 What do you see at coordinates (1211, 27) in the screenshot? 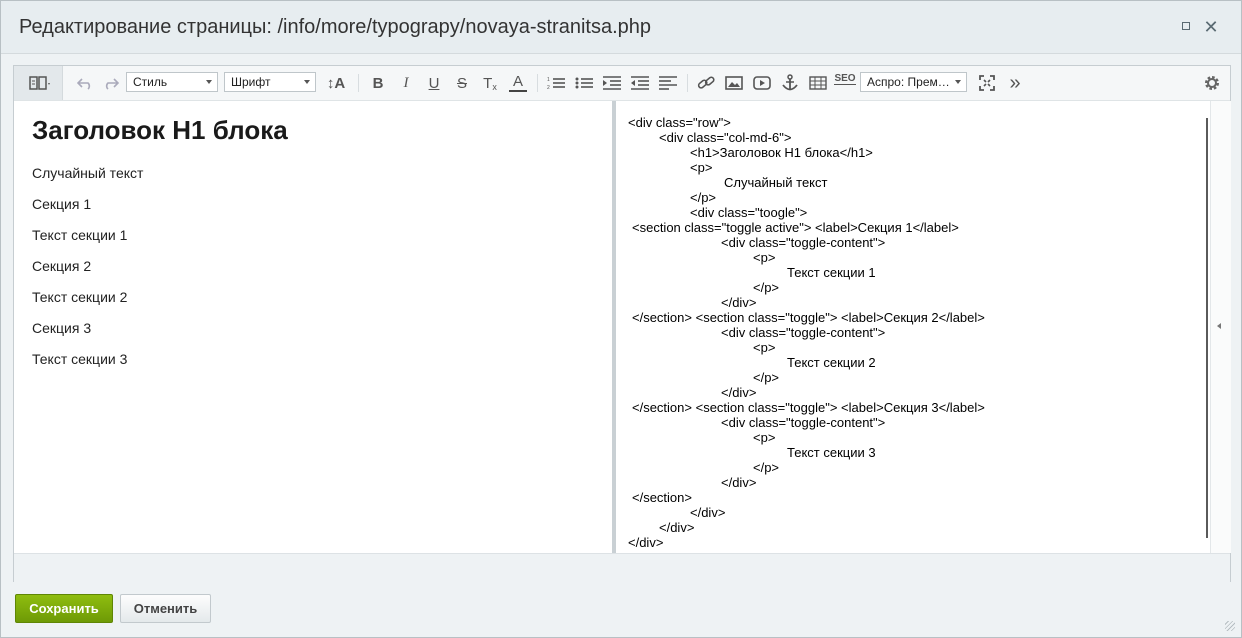
I see `close-icon: ✕` at bounding box center [1211, 27].